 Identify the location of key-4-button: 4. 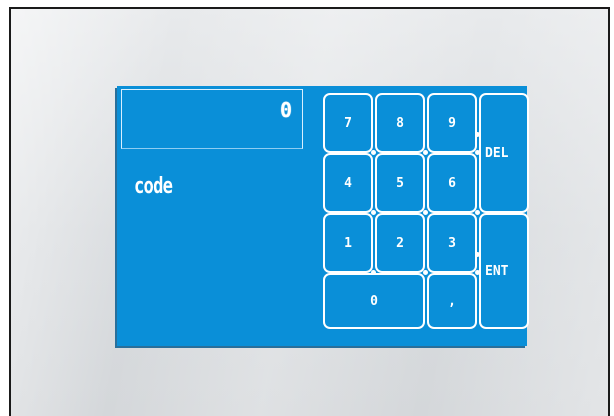
(348, 183).